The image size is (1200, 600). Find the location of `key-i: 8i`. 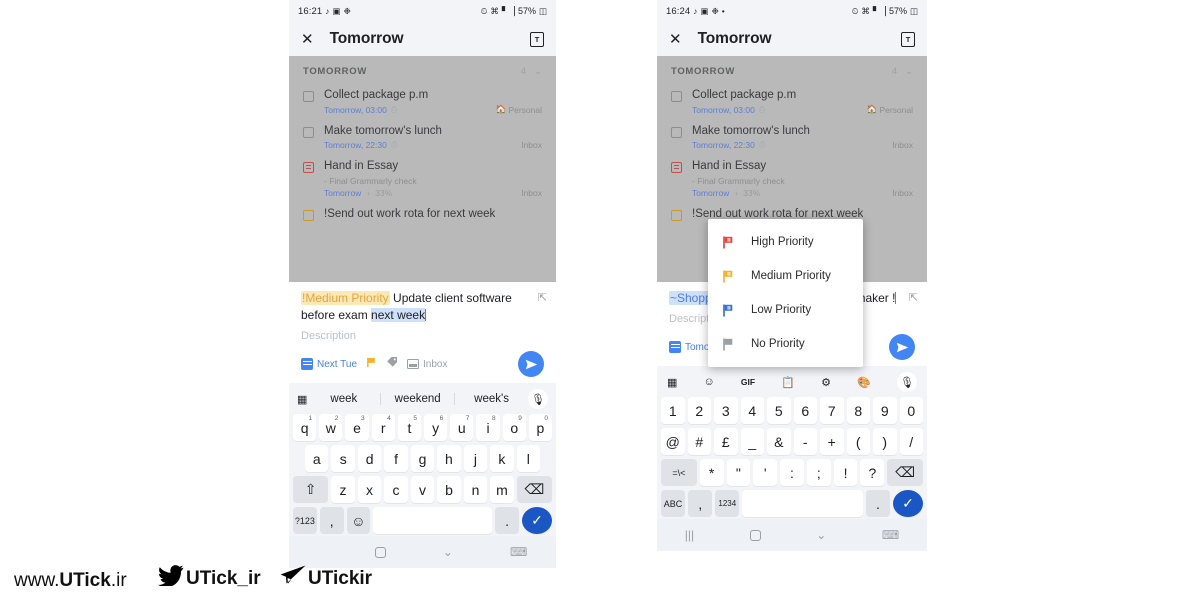

key-i: 8i is located at coordinates (488, 427).